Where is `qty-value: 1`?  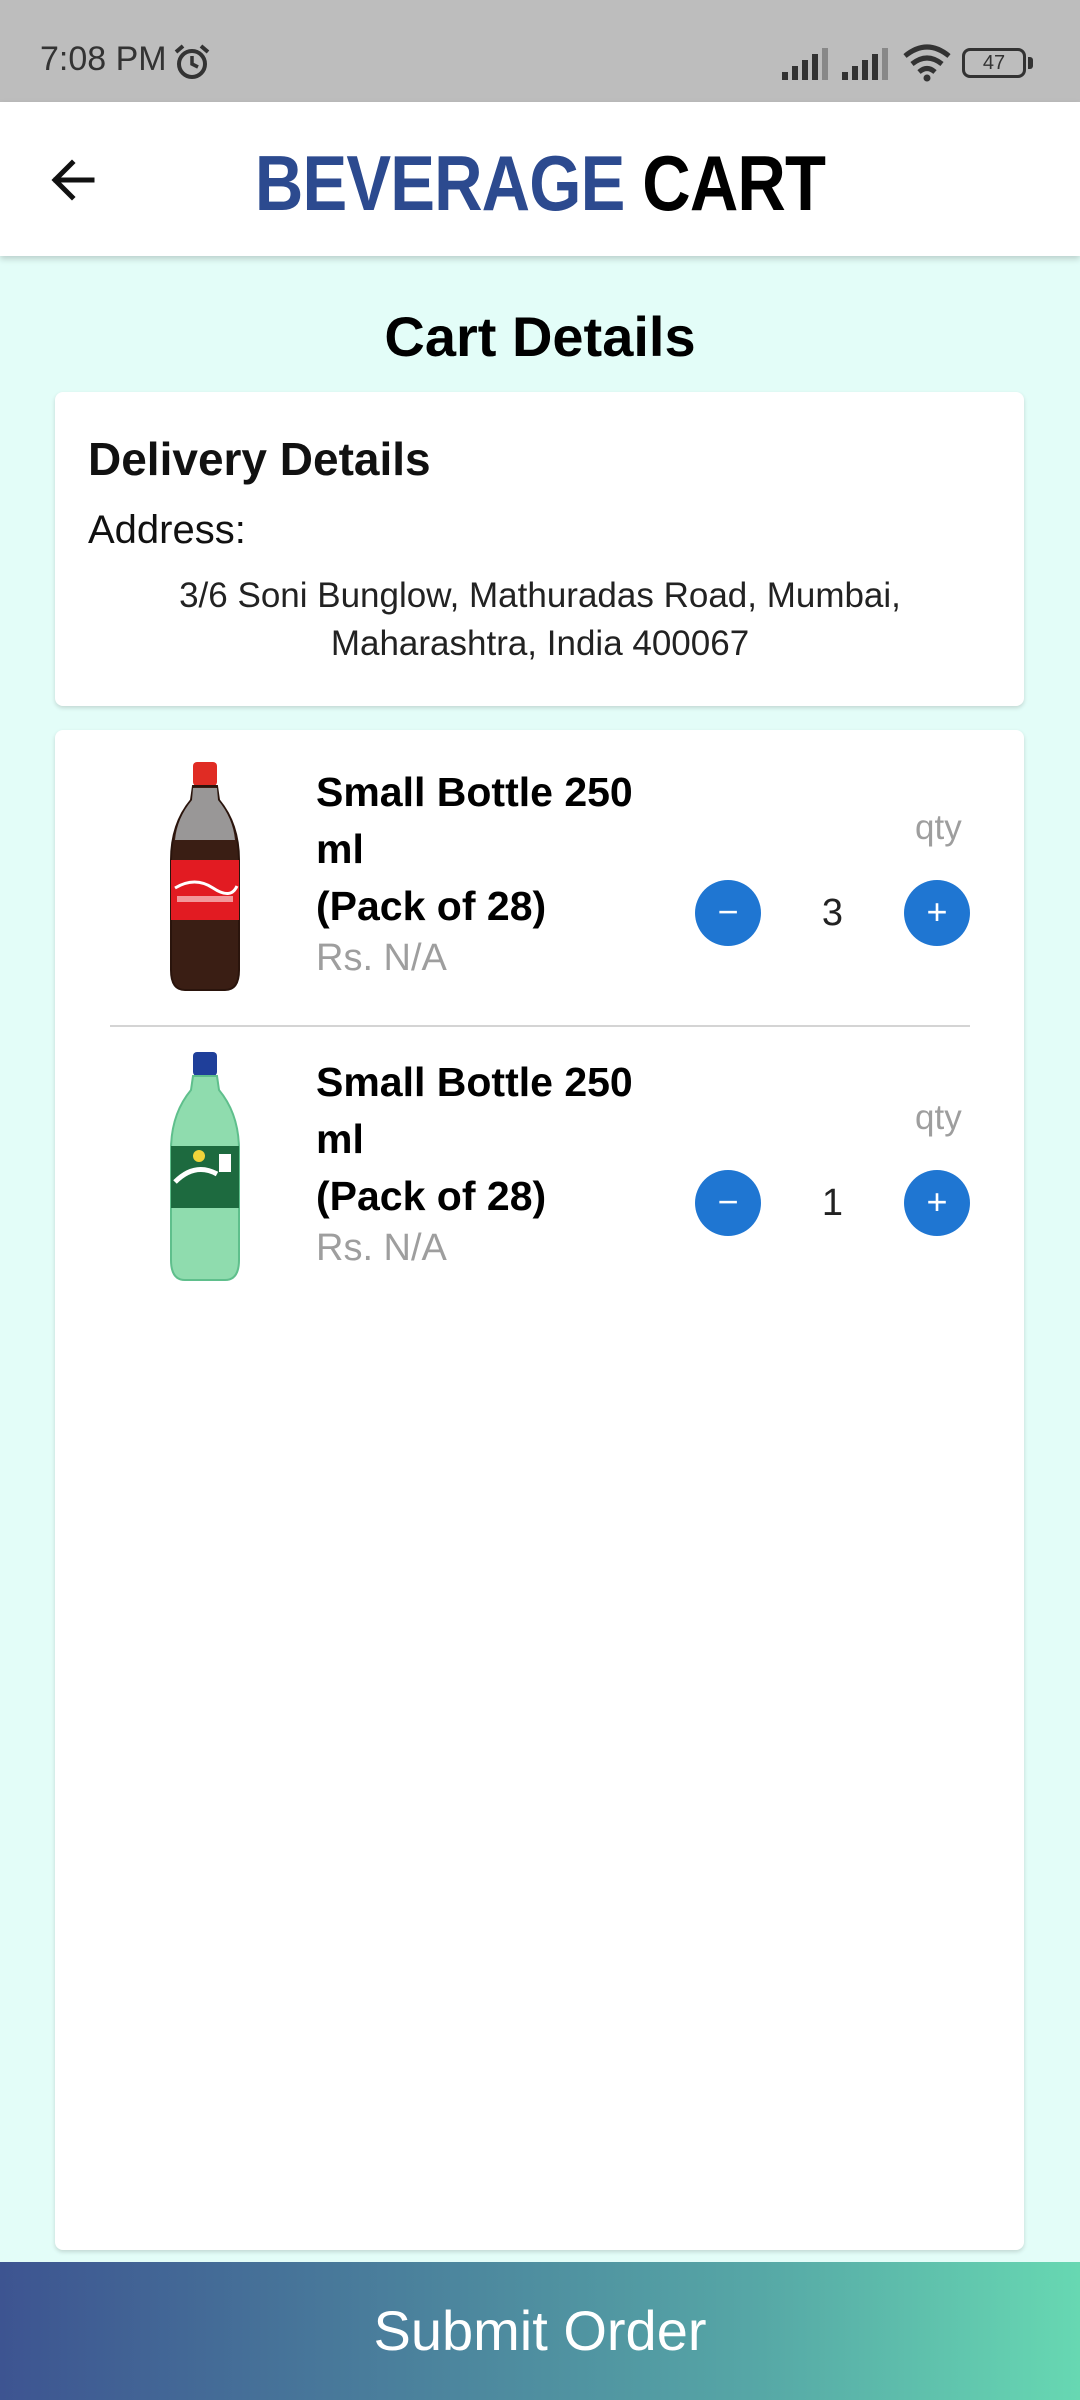 qty-value: 1 is located at coordinates (832, 1203).